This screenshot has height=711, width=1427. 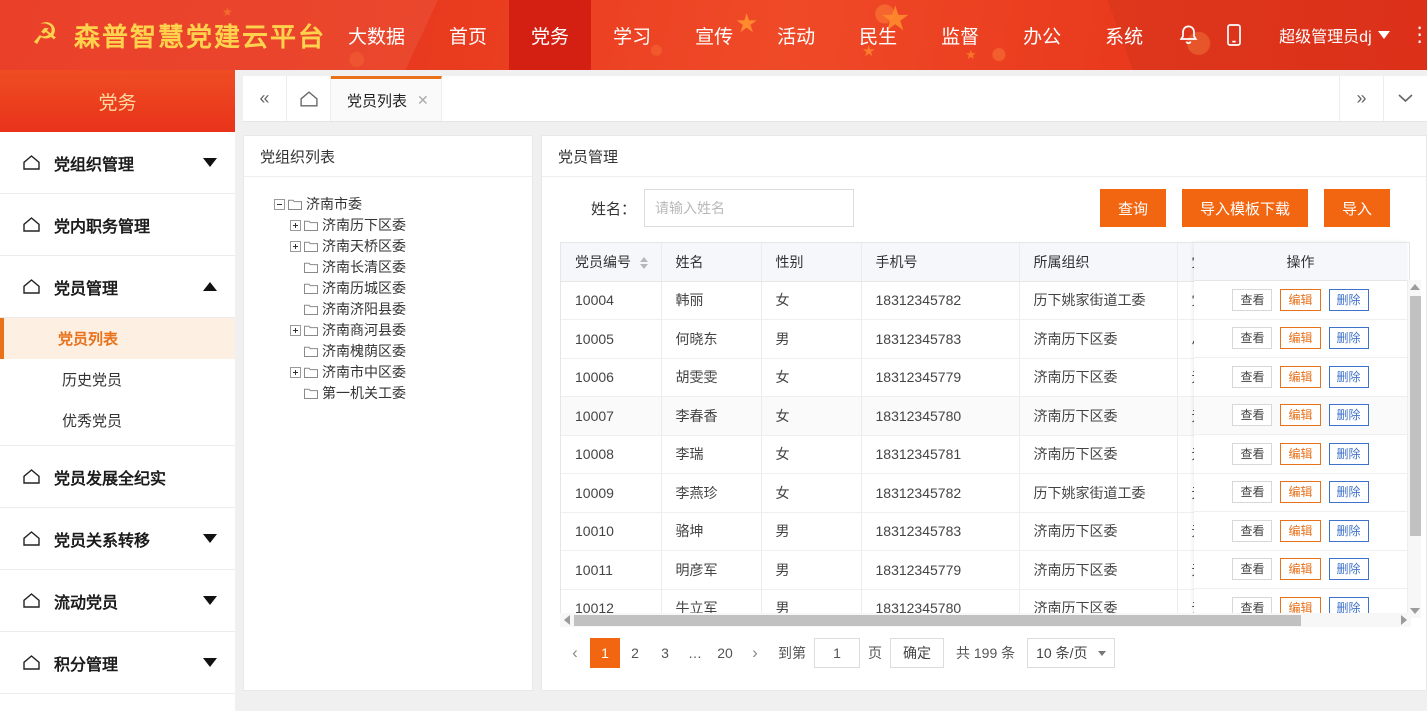 I want to click on mobile-icon, so click(x=1234, y=35).